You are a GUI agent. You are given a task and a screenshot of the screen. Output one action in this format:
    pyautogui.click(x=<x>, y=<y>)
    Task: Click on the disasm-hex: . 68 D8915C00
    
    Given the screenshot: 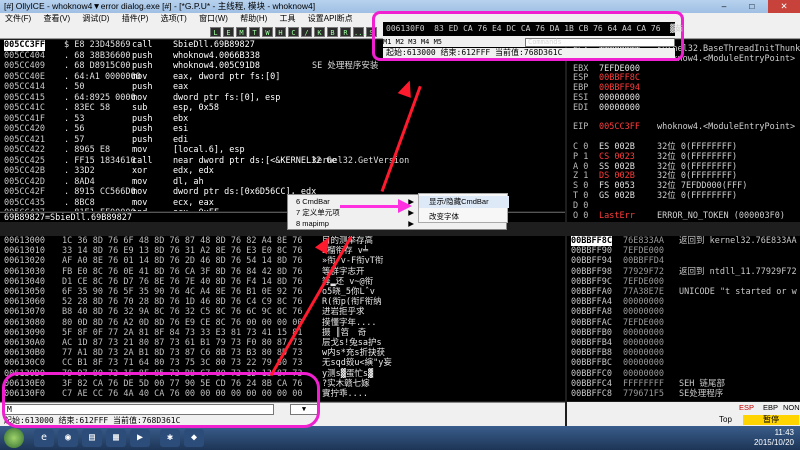 What is the action you would take?
    pyautogui.click(x=97, y=66)
    